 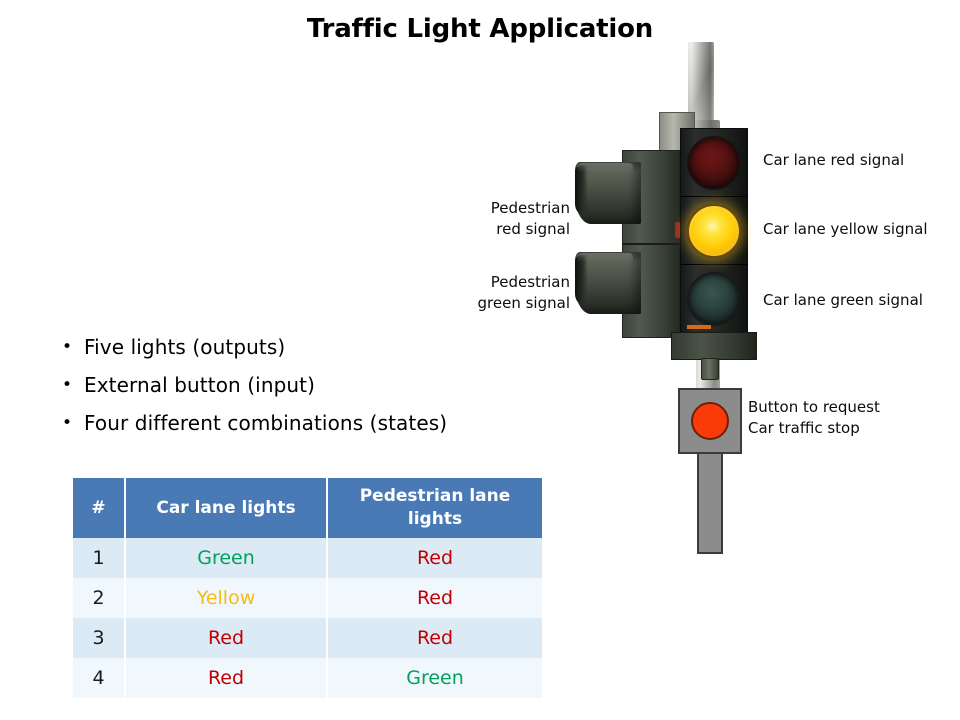 I want to click on bullet-text: Five lights (outputs), so click(x=185, y=347).